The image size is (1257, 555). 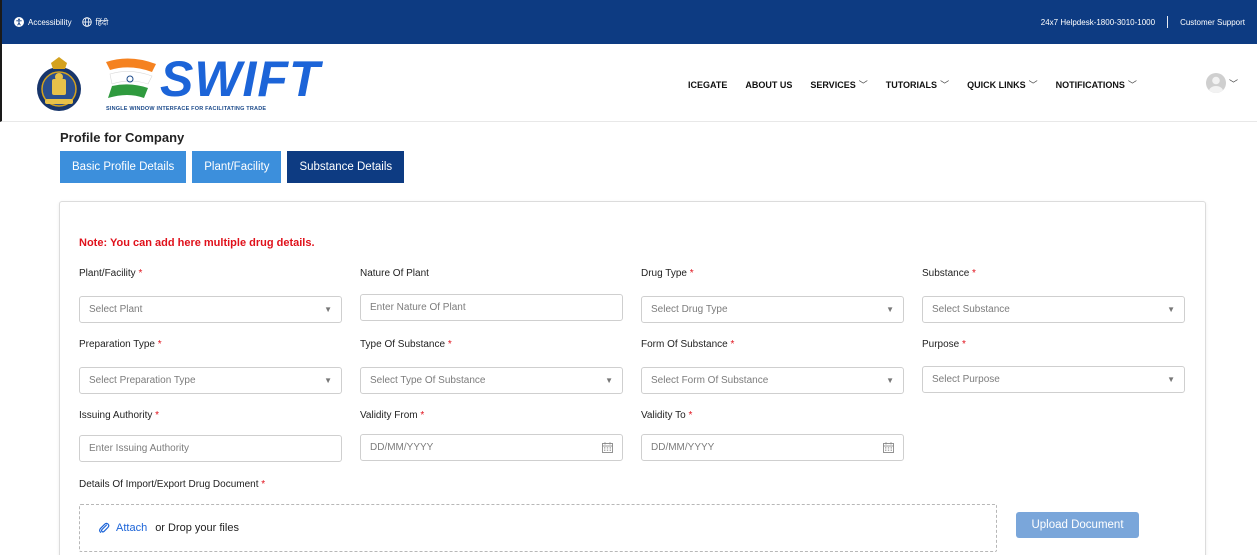 I want to click on input-placeholder: Enter Nature Of Plant, so click(x=418, y=307).